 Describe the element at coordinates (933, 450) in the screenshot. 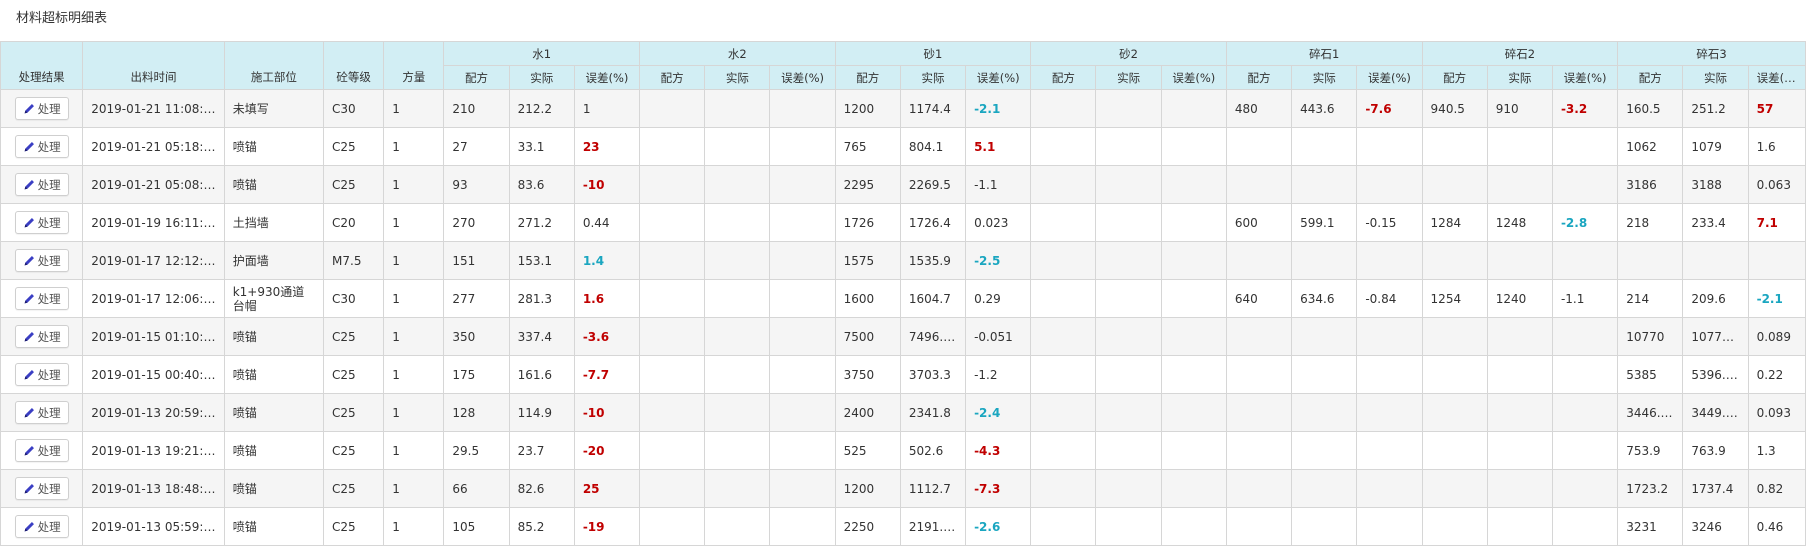

I see `actual-cell: 502.6` at that location.